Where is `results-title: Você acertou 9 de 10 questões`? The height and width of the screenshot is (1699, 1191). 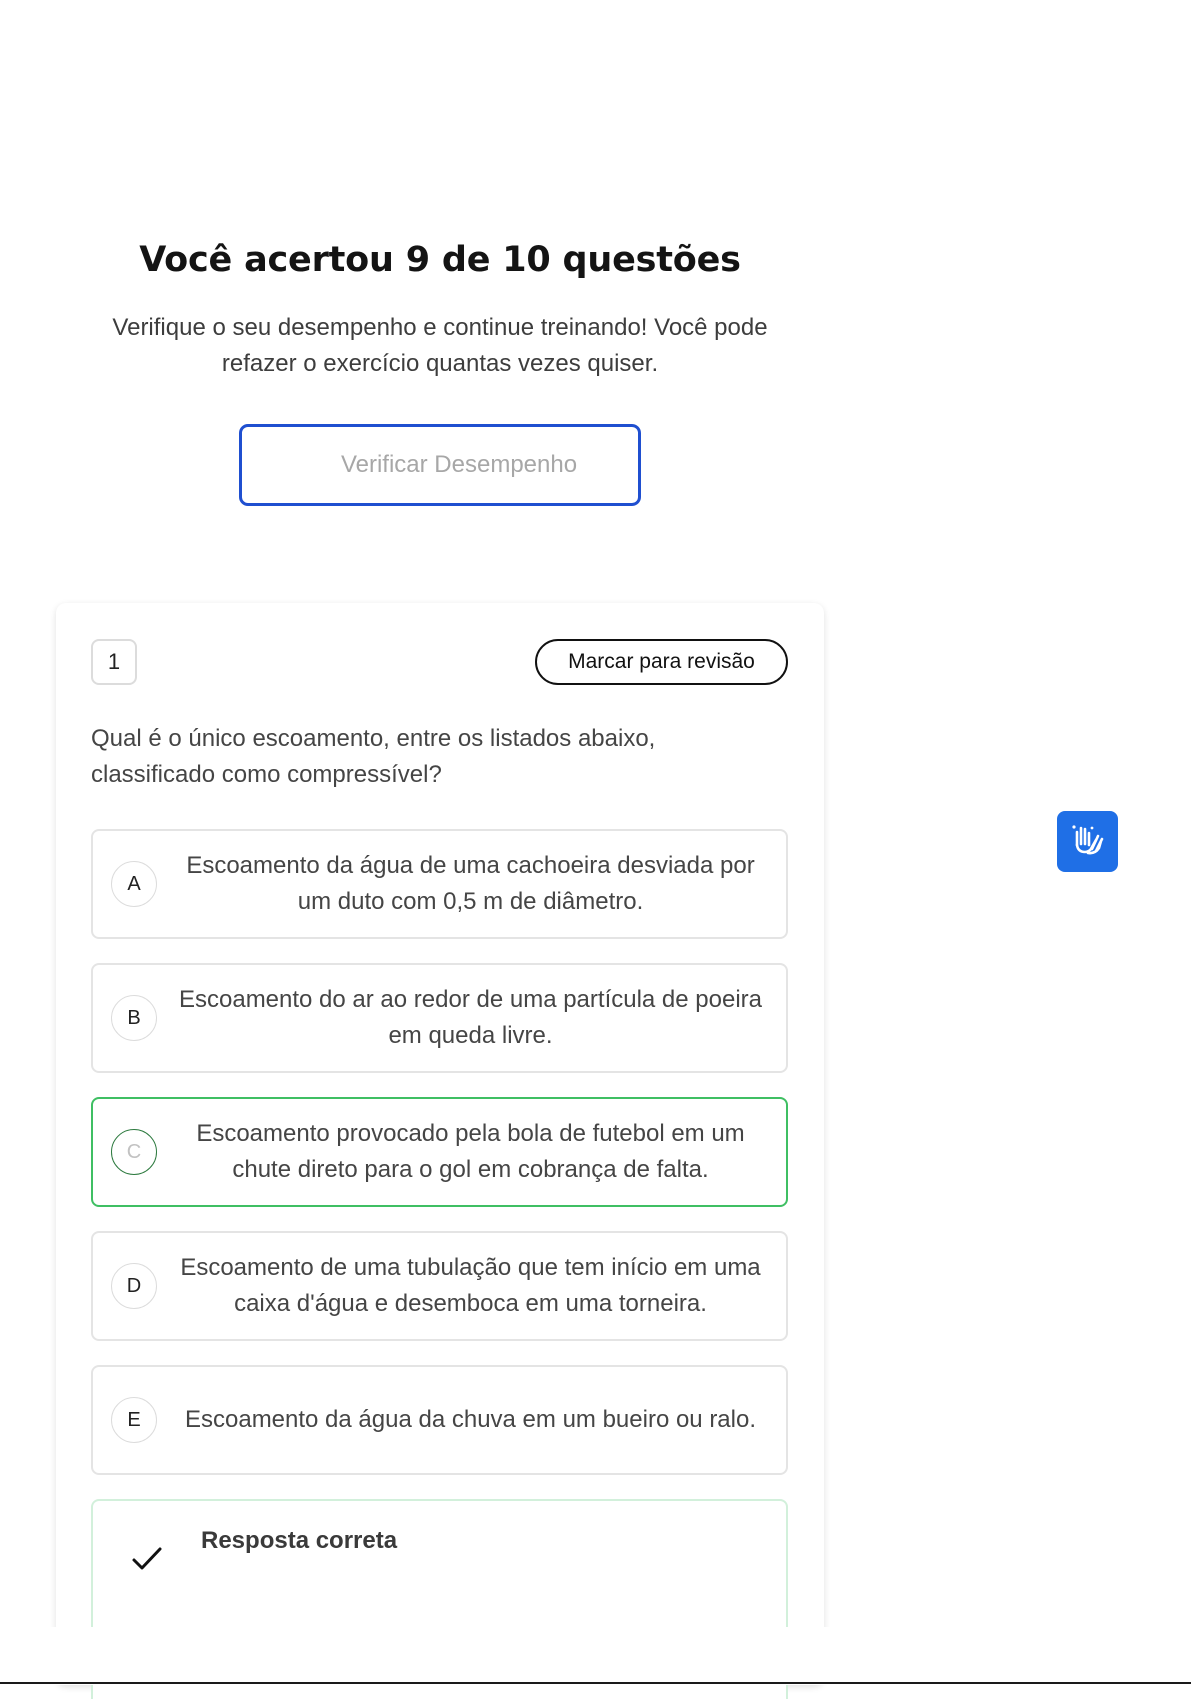 results-title: Você acertou 9 de 10 questões is located at coordinates (440, 260).